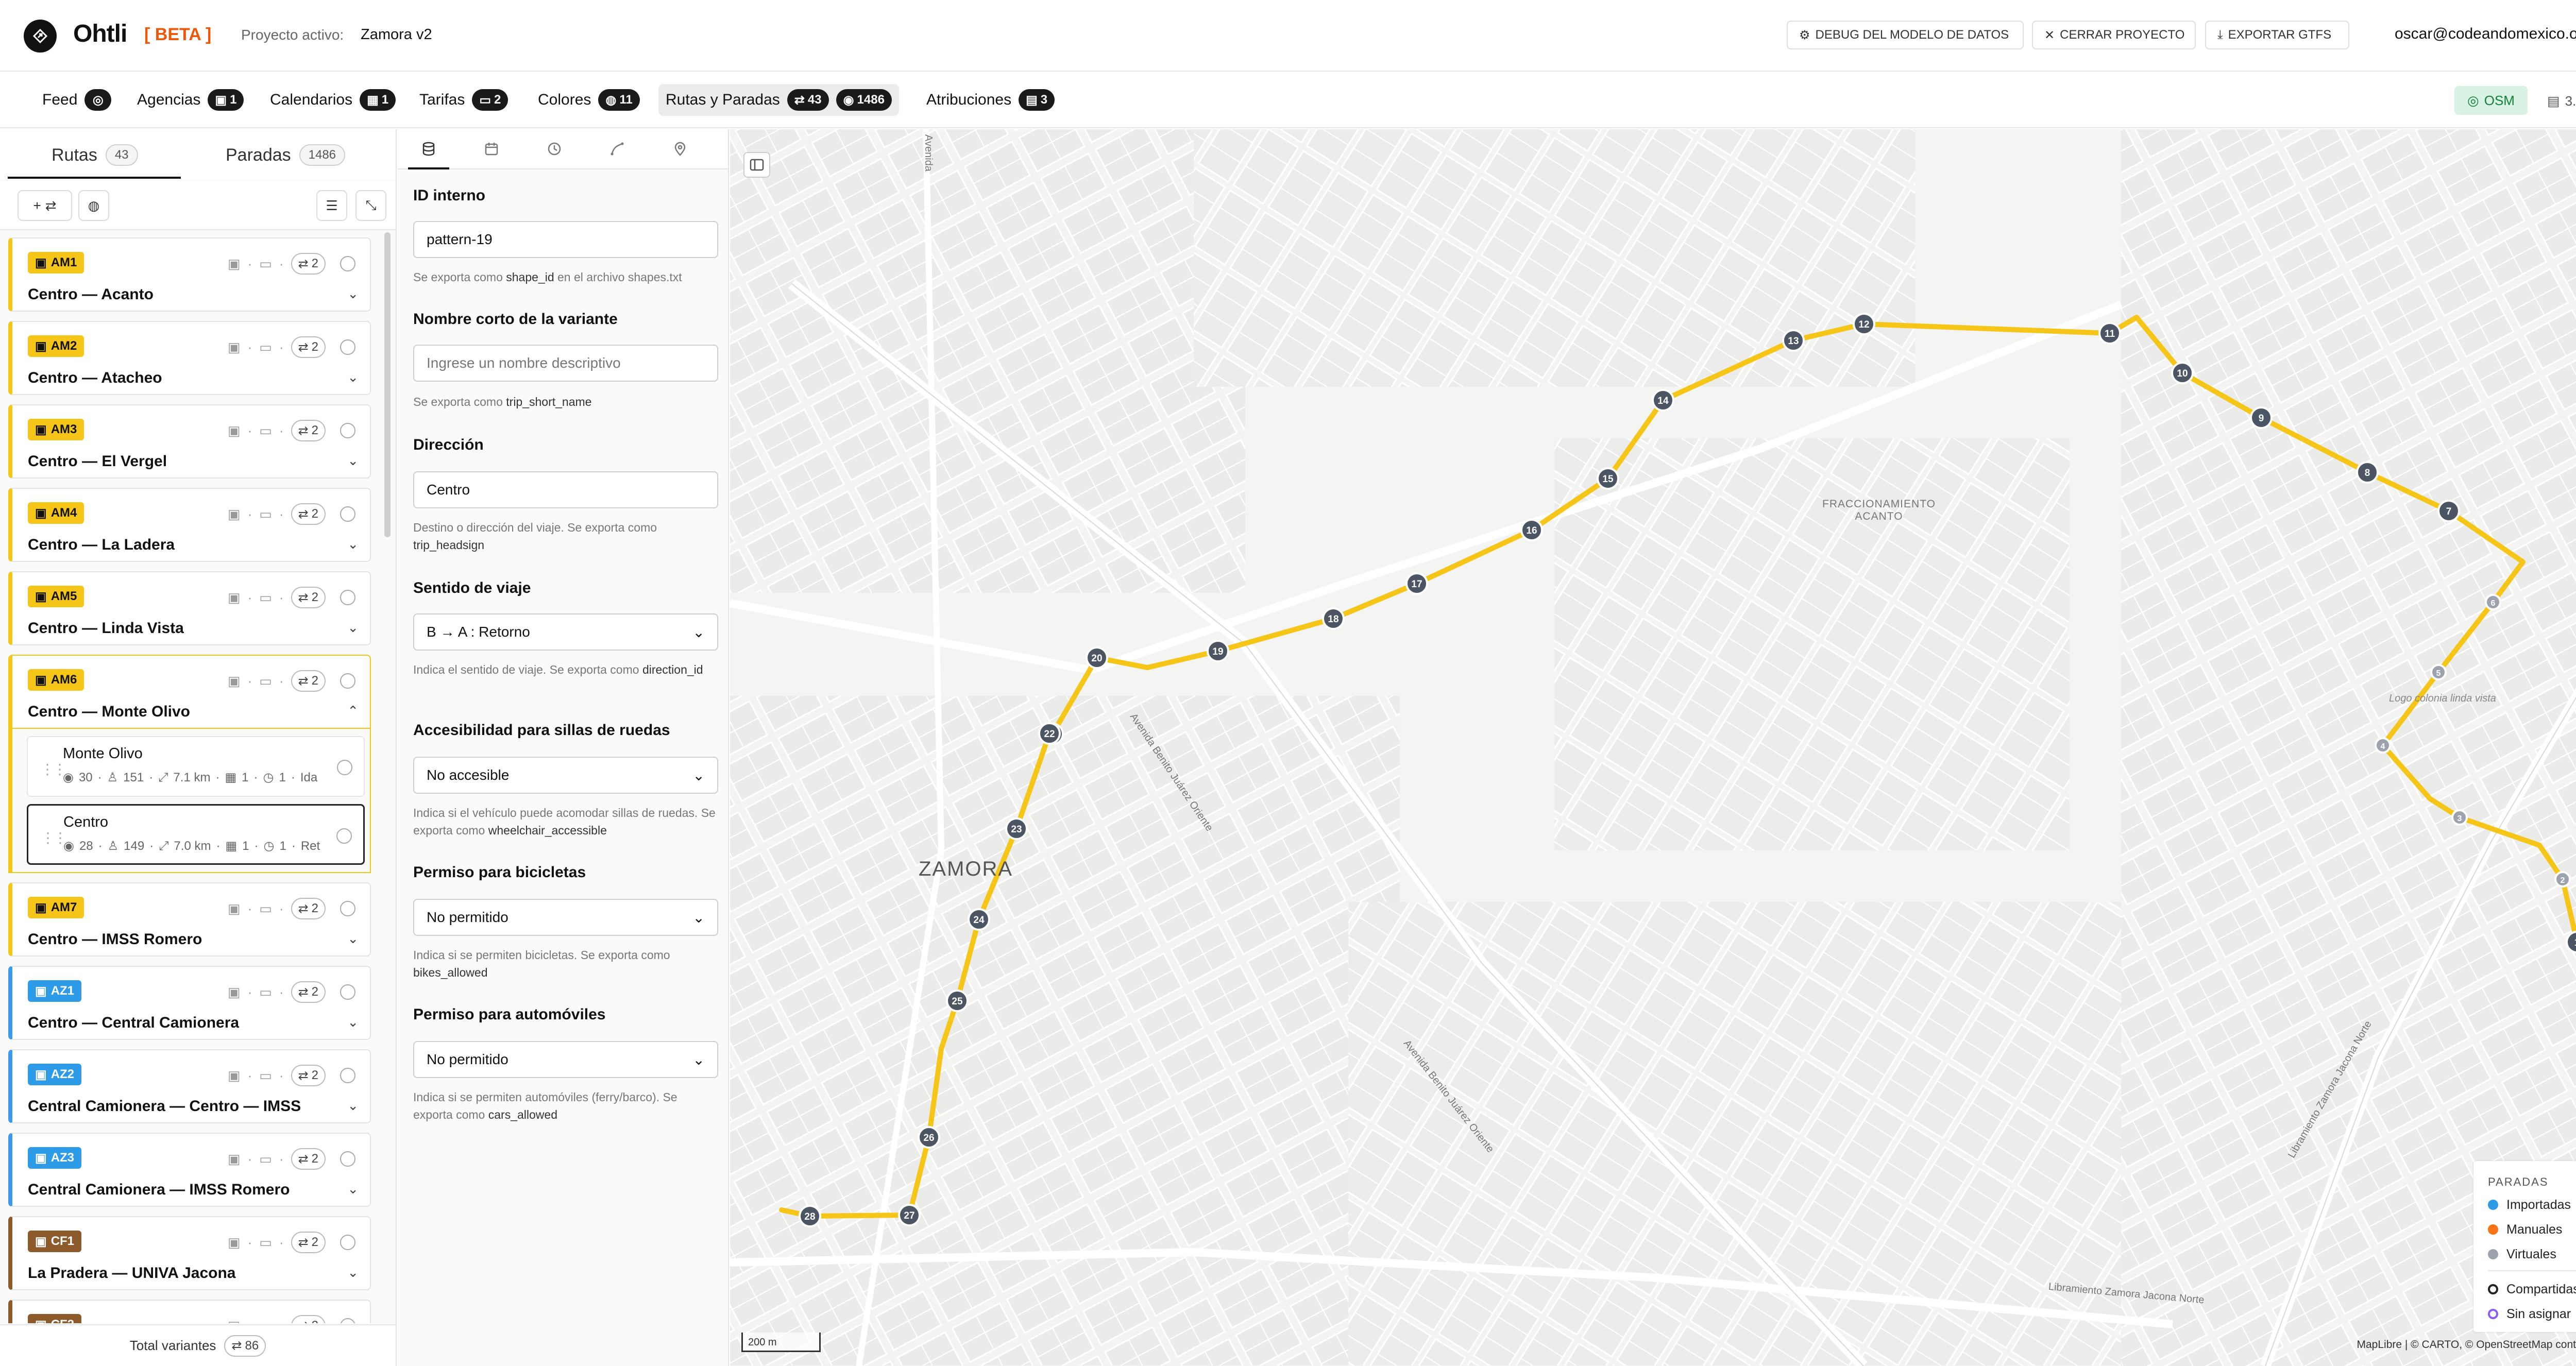  What do you see at coordinates (617, 149) in the screenshot?
I see `shape-path-icon` at bounding box center [617, 149].